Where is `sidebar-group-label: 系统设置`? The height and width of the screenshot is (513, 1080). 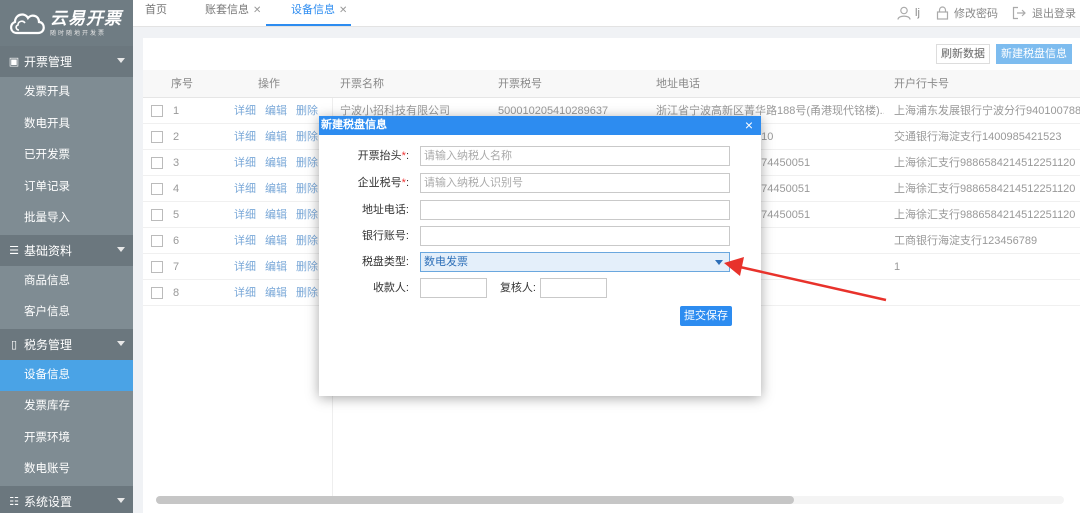 sidebar-group-label: 系统设置 is located at coordinates (48, 501).